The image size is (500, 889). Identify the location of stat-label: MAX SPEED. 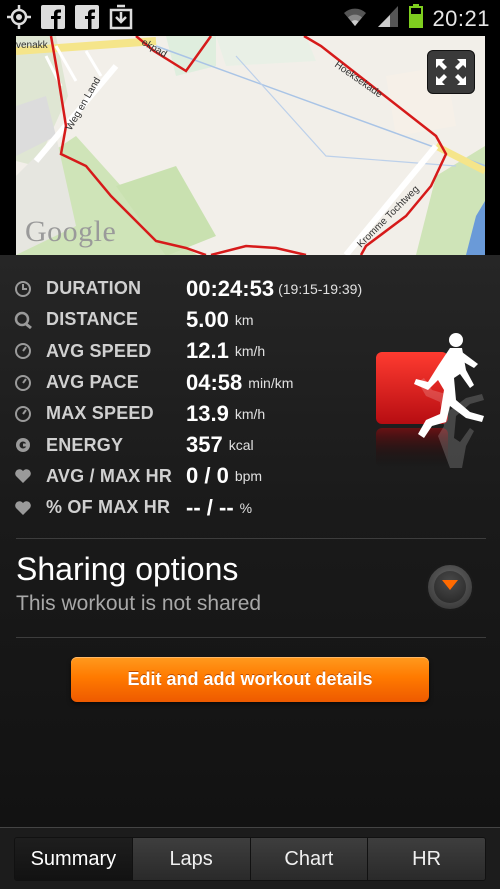
(100, 413).